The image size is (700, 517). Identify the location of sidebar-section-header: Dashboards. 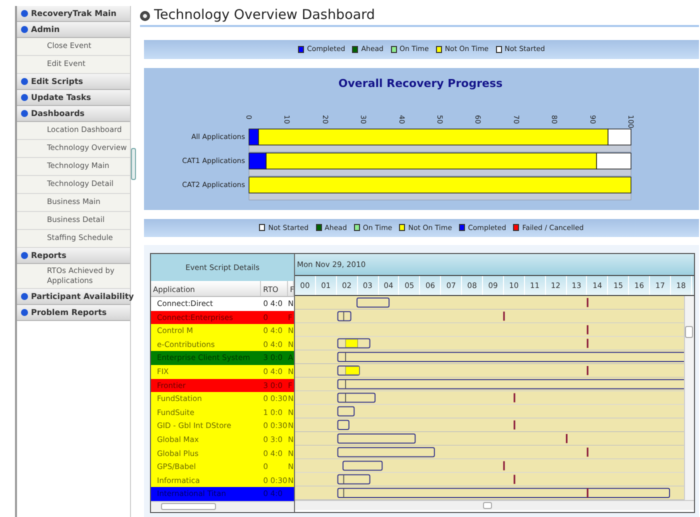
(73, 114).